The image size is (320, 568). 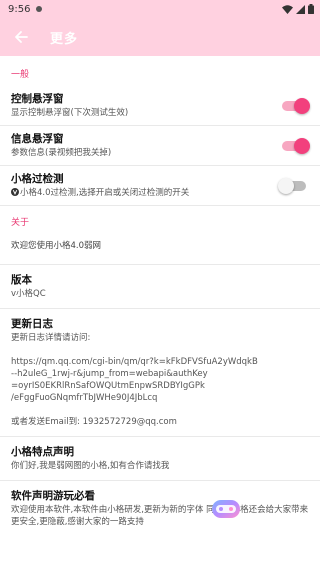 I want to click on detect-switch, so click(x=292, y=185).